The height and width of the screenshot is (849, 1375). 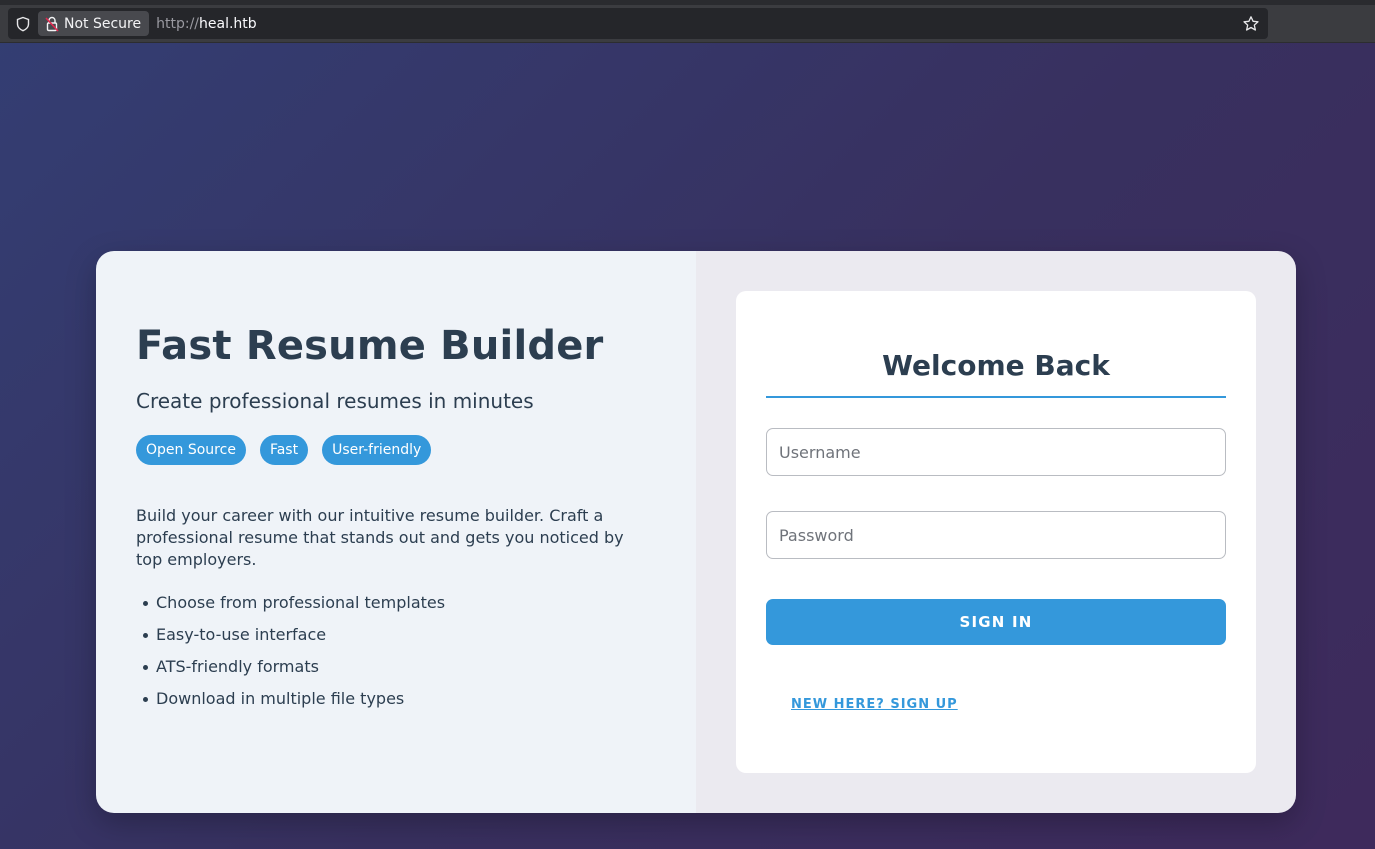 What do you see at coordinates (191, 450) in the screenshot?
I see `tag-open-source: Open Source` at bounding box center [191, 450].